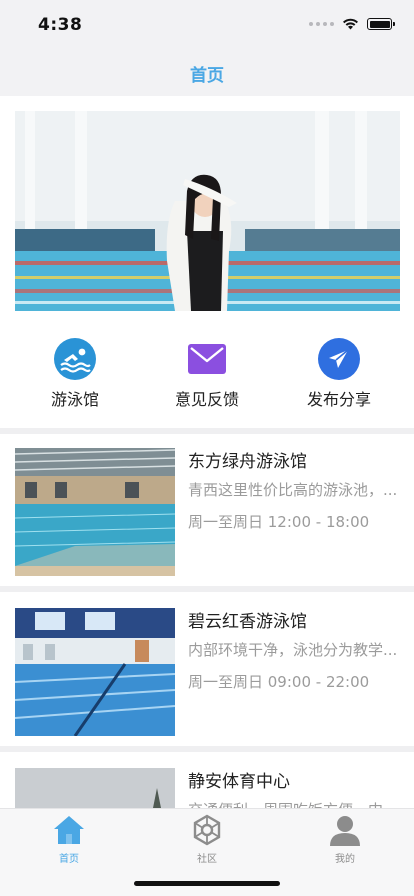 This screenshot has width=414, height=896. I want to click on navigation-bar: 首页, so click(207, 73).